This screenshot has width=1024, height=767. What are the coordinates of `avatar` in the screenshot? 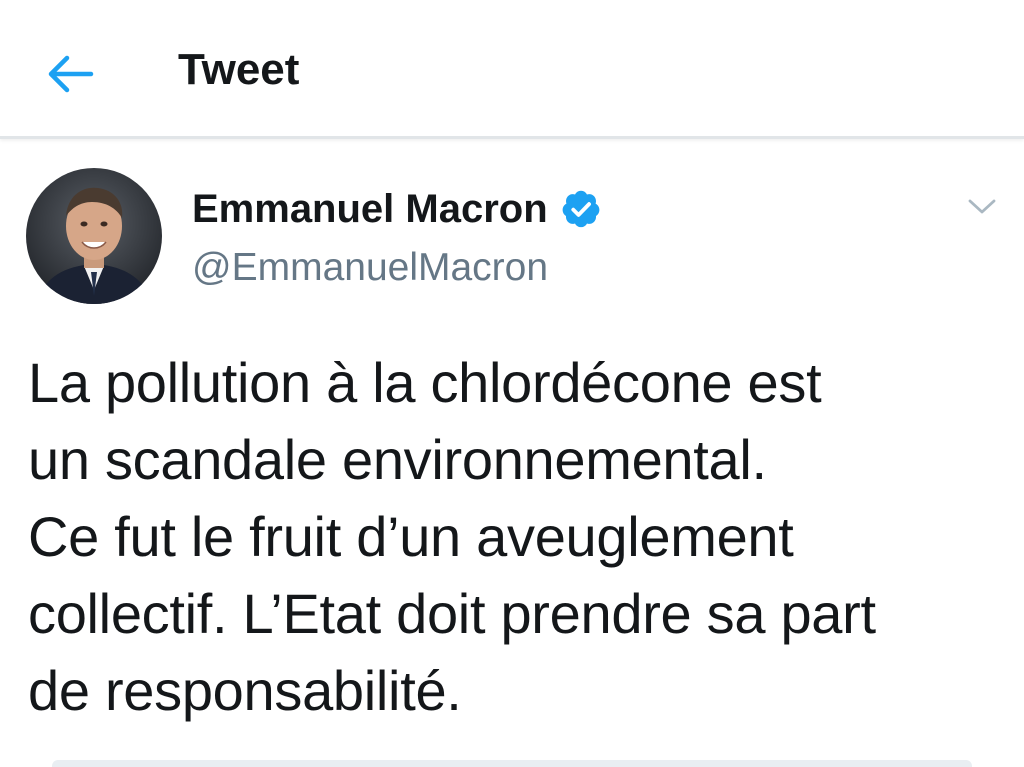 It's located at (94, 236).